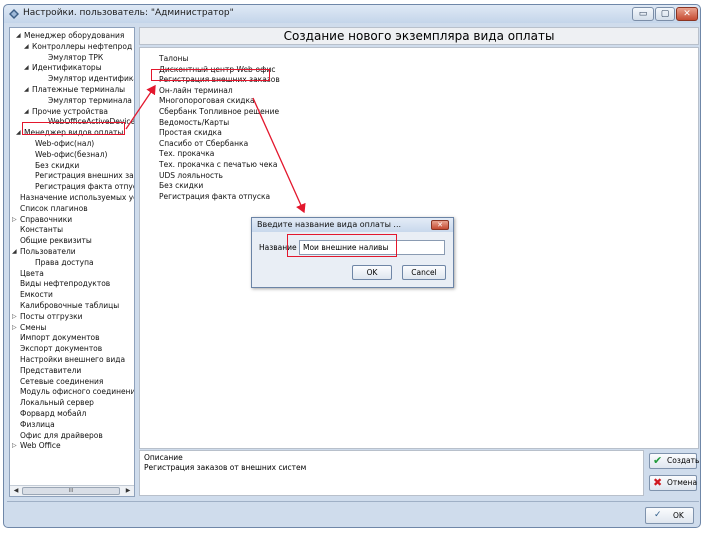 The image size is (704, 533). What do you see at coordinates (16, 491) in the screenshot?
I see `scroll-left-icon: ◀` at bounding box center [16, 491].